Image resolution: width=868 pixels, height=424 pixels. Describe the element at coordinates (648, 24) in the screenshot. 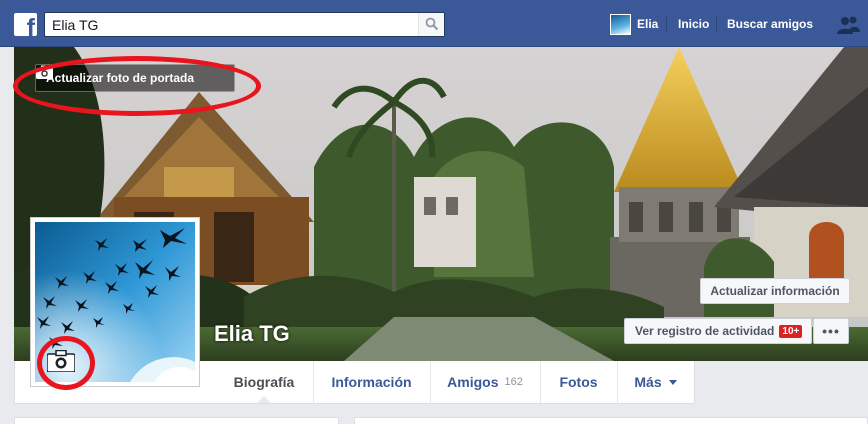

I see `nav-user-name: Elia` at that location.